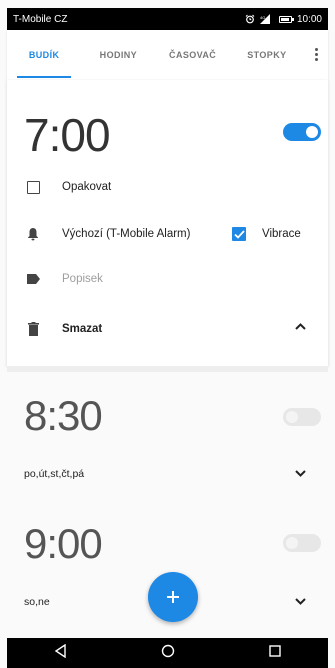  I want to click on repeat-checkbox, so click(33, 187).